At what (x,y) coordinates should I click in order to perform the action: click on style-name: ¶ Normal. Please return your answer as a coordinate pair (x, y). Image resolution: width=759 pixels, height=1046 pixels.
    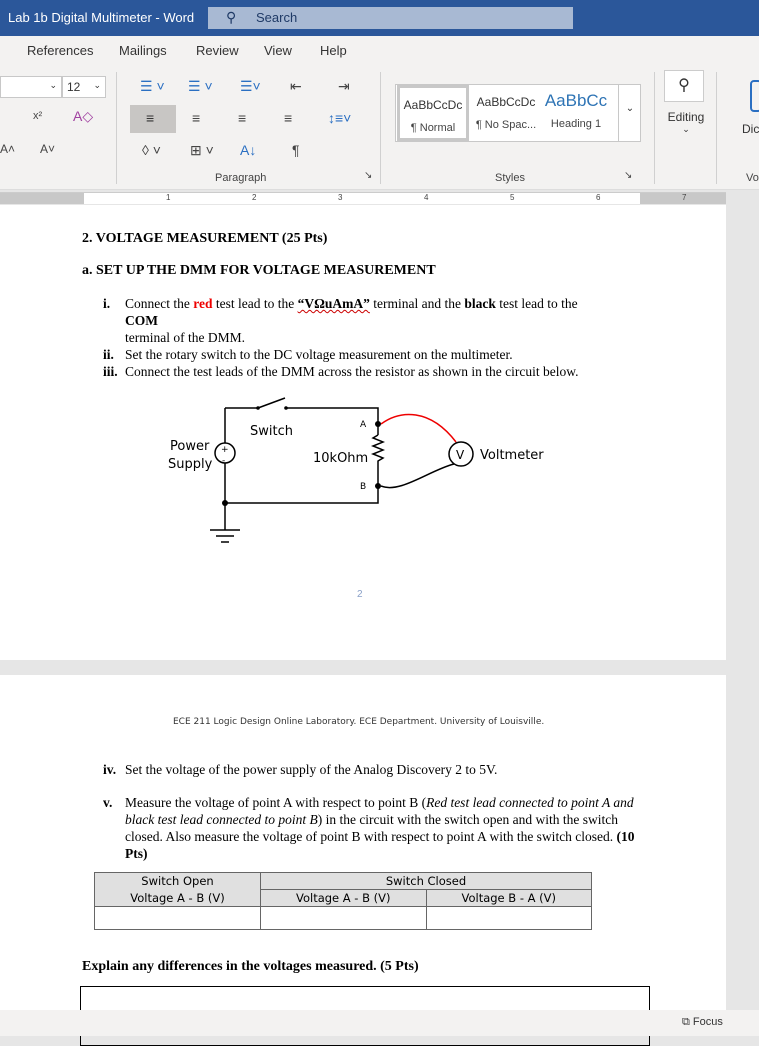
    Looking at the image, I should click on (433, 128).